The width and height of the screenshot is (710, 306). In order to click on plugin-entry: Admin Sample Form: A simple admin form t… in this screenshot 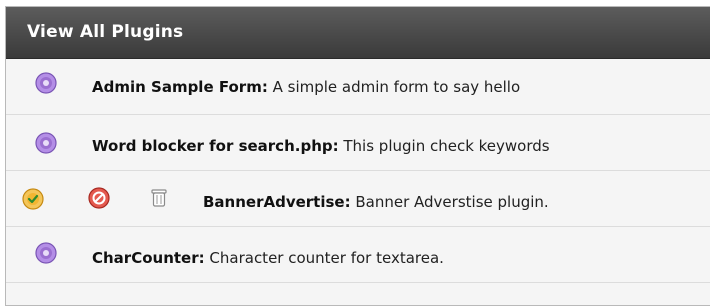, I will do `click(306, 87)`.